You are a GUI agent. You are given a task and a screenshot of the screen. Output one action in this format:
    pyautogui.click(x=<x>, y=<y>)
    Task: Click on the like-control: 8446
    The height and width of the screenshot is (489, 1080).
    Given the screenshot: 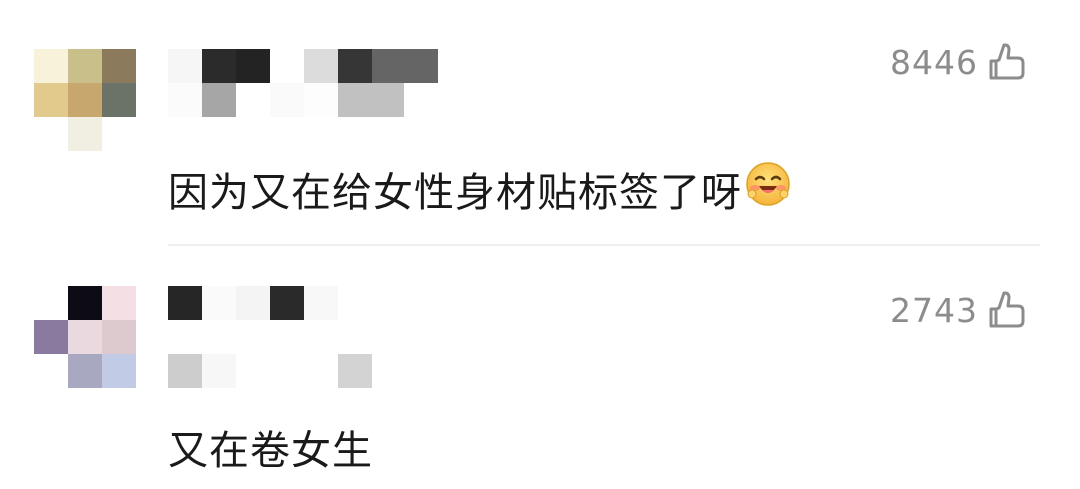 What is the action you would take?
    pyautogui.click(x=958, y=62)
    